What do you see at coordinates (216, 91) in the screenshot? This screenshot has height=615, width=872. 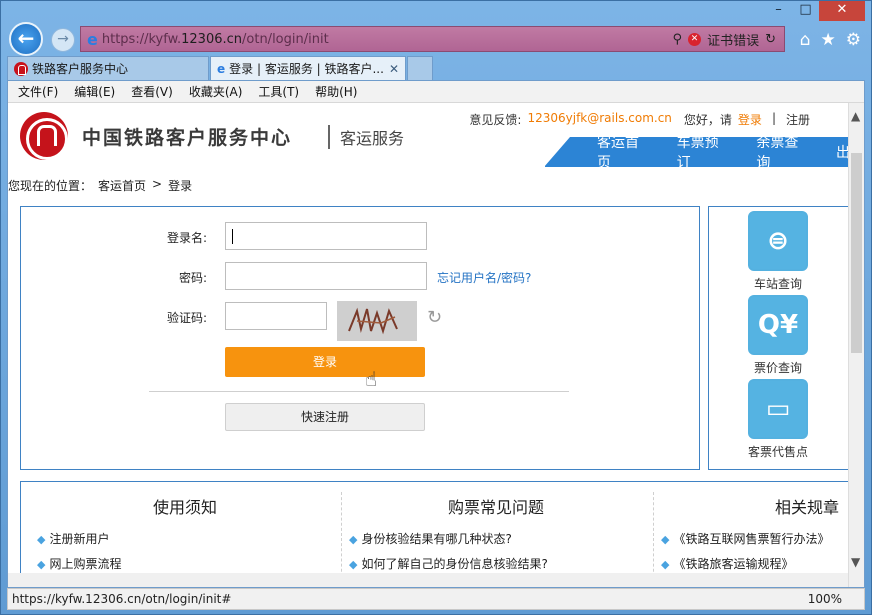 I see `menu-favorites: 收藏夹(A)` at bounding box center [216, 91].